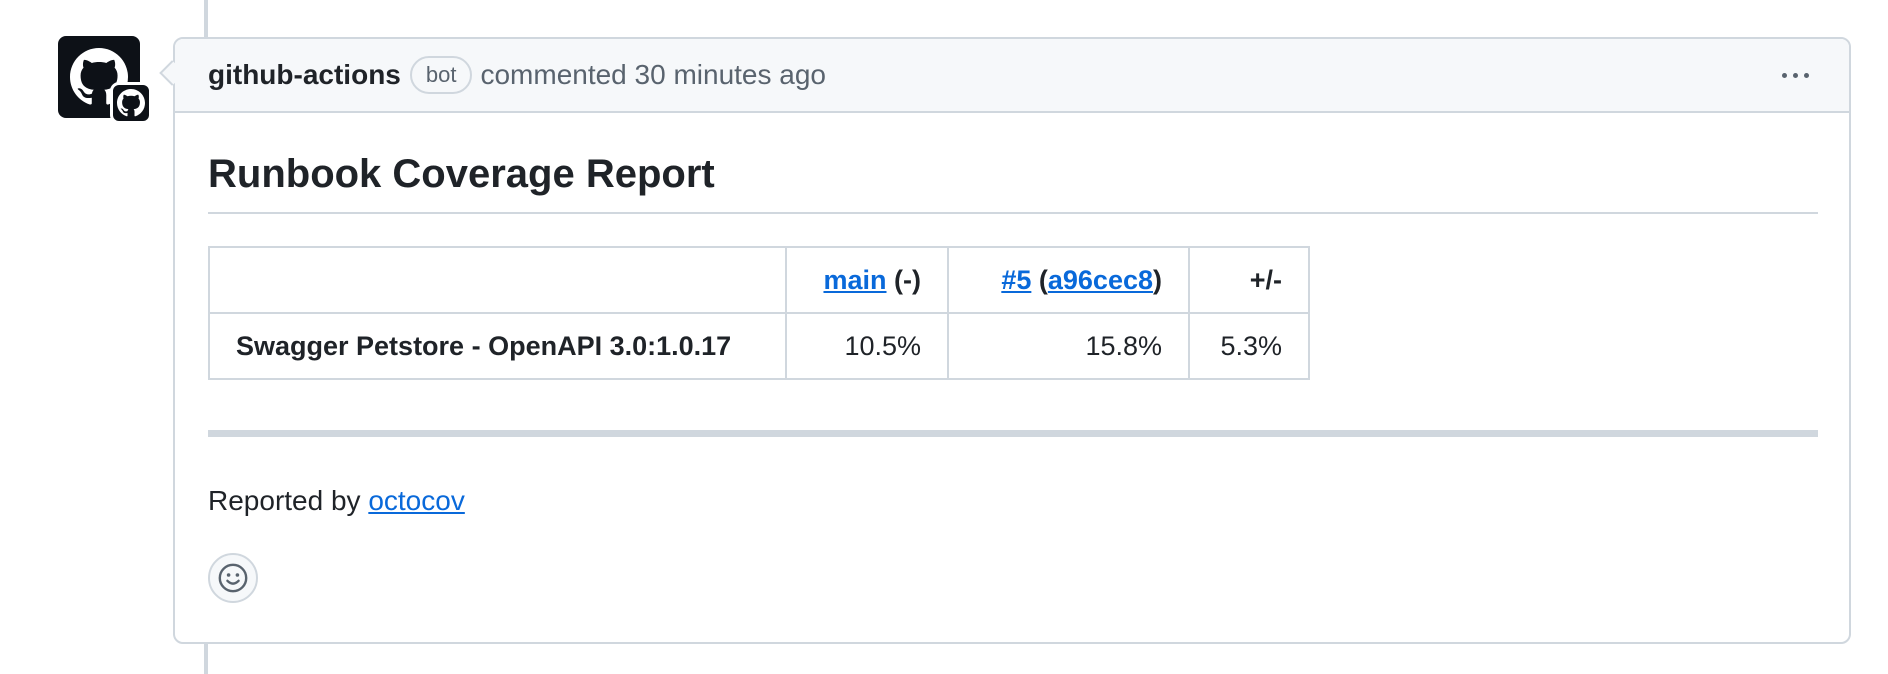  Describe the element at coordinates (653, 75) in the screenshot. I see `comment-timestamp: commented 30 minutes ago` at that location.